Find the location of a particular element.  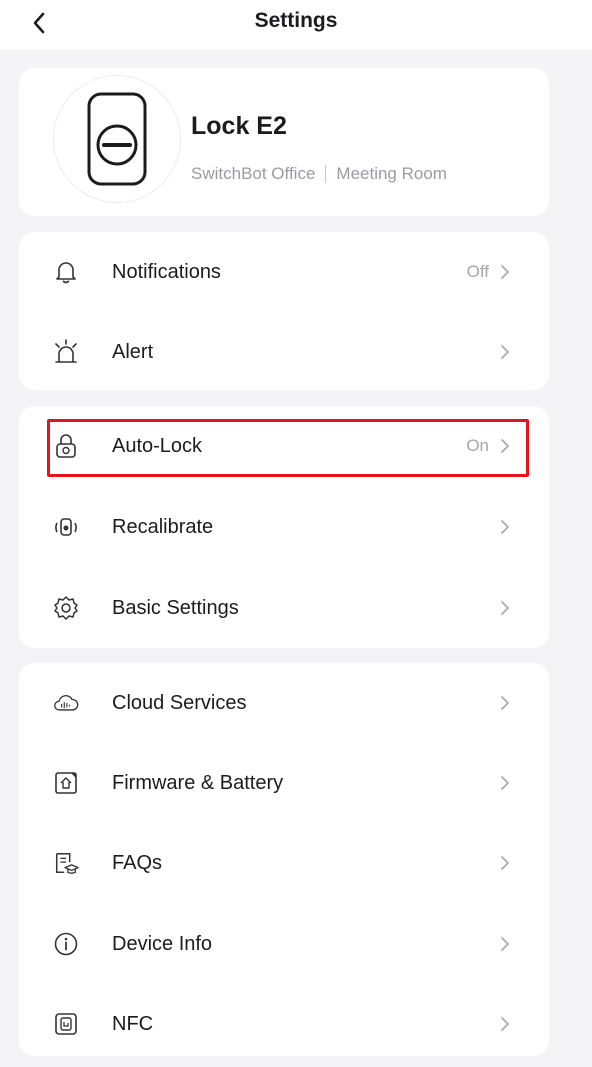

lock-device-icon is located at coordinates (117, 139).